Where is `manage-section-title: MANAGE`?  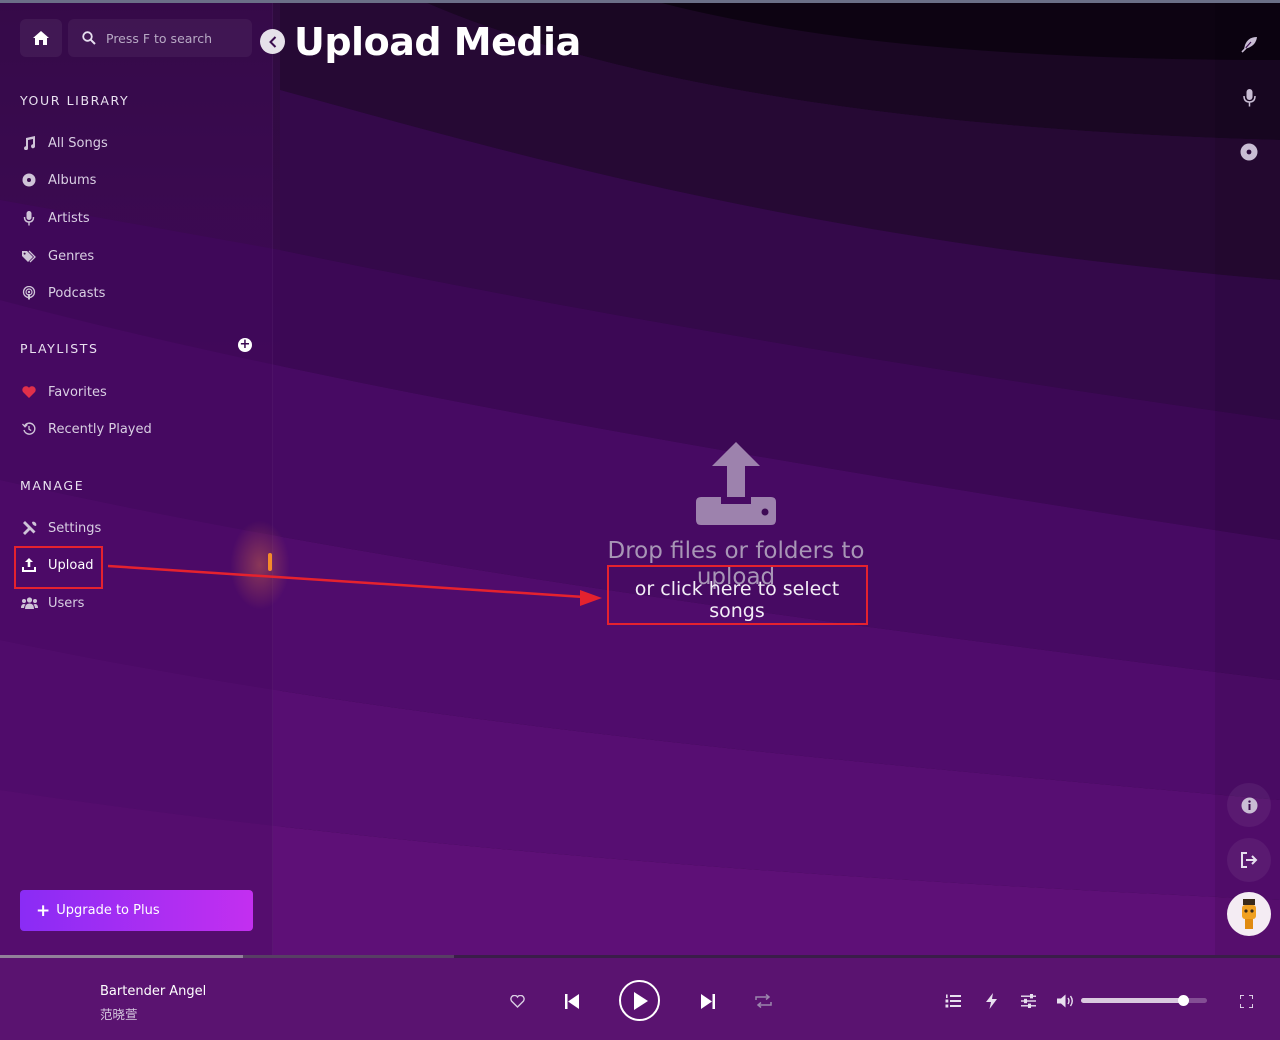 manage-section-title: MANAGE is located at coordinates (52, 485).